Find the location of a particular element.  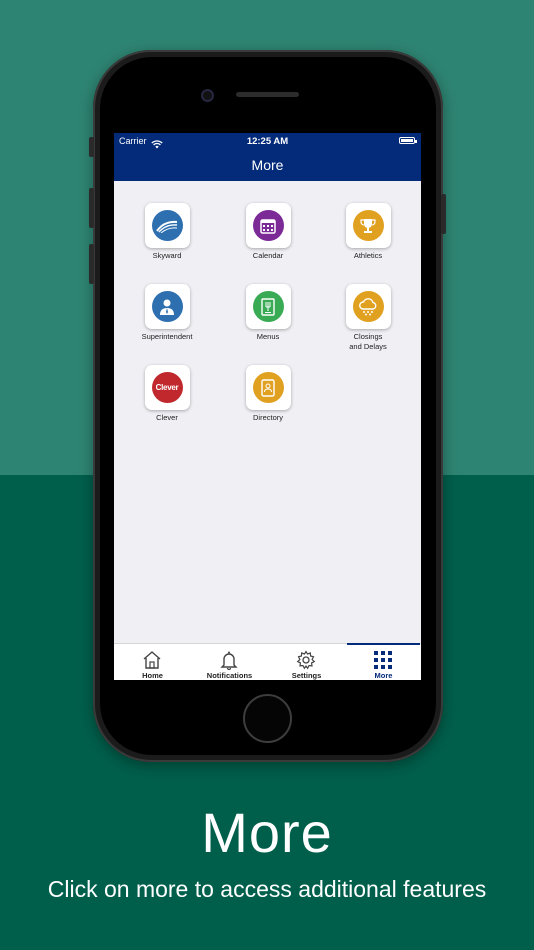

tile-calendar: Calendar is located at coordinates (268, 232).